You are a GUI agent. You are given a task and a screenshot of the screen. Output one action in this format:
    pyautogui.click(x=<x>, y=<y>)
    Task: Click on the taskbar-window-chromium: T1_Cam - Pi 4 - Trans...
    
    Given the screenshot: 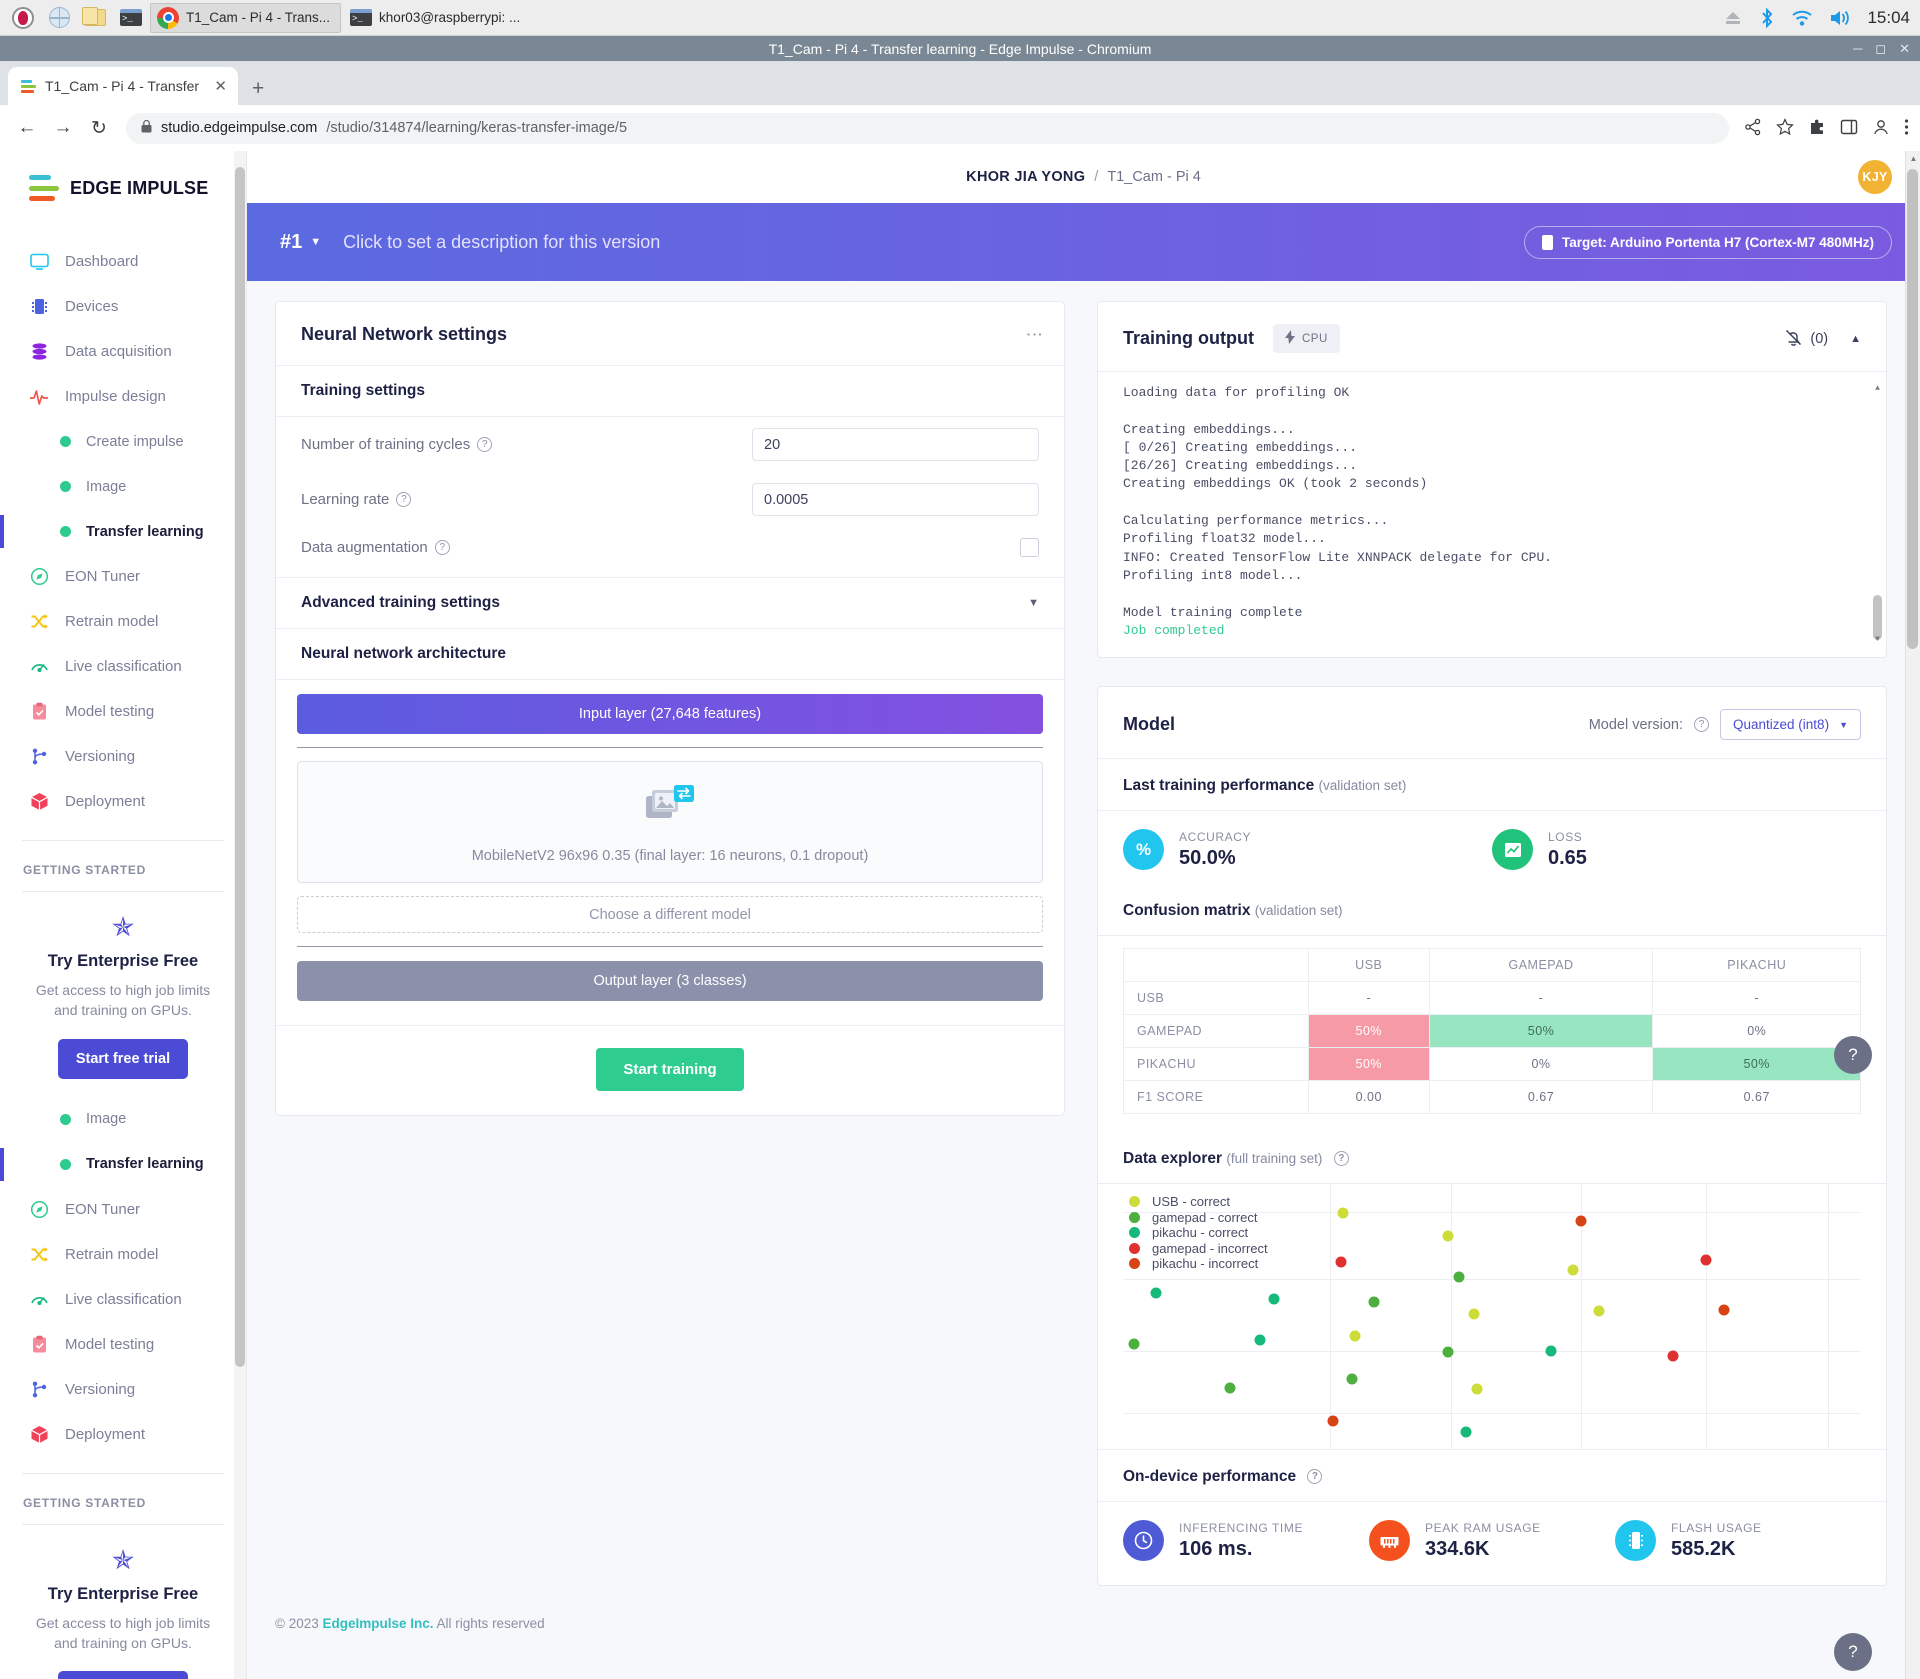 What is the action you would take?
    pyautogui.click(x=246, y=17)
    